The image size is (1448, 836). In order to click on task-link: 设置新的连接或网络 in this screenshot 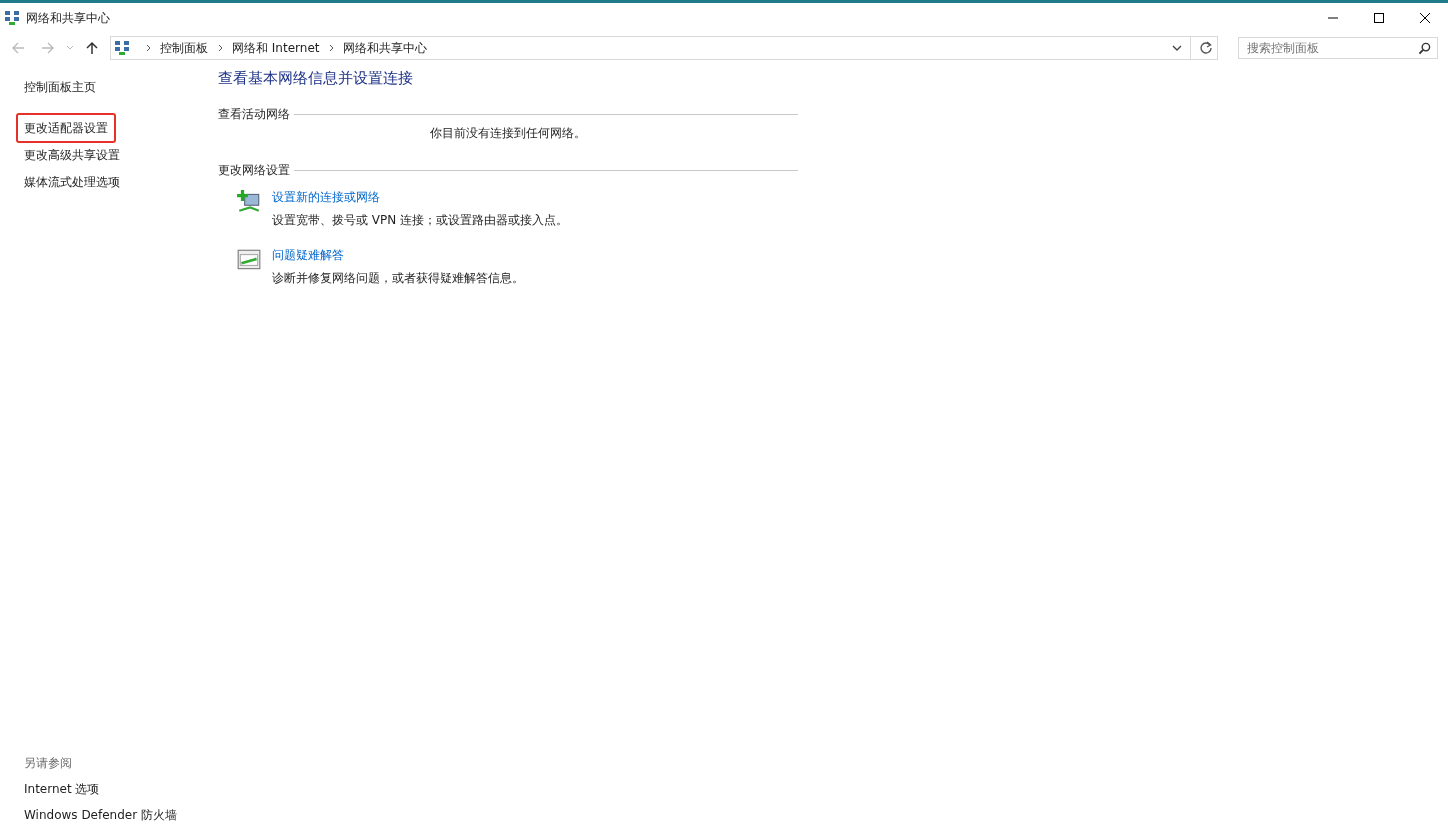, I will do `click(326, 197)`.